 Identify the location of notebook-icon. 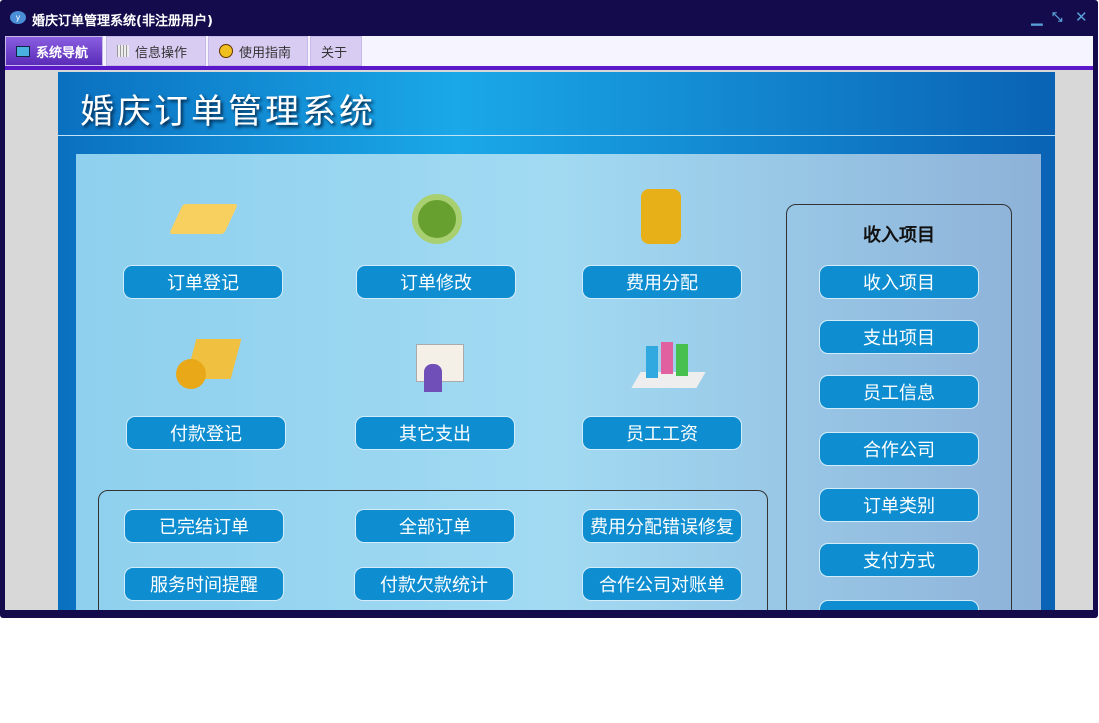
(203, 214).